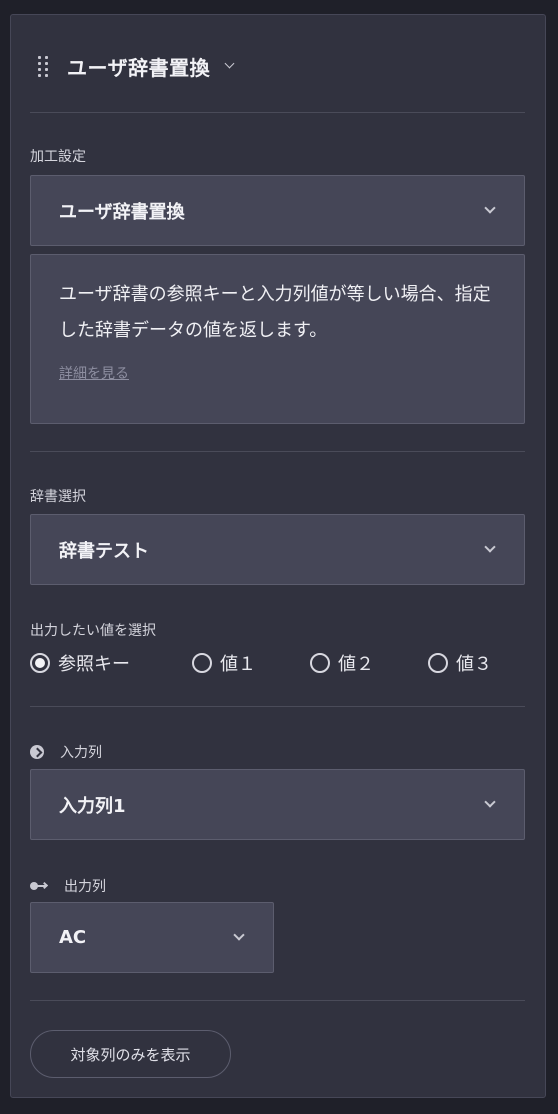 This screenshot has width=558, height=1114. I want to click on output-column-label: 出力列, so click(68, 886).